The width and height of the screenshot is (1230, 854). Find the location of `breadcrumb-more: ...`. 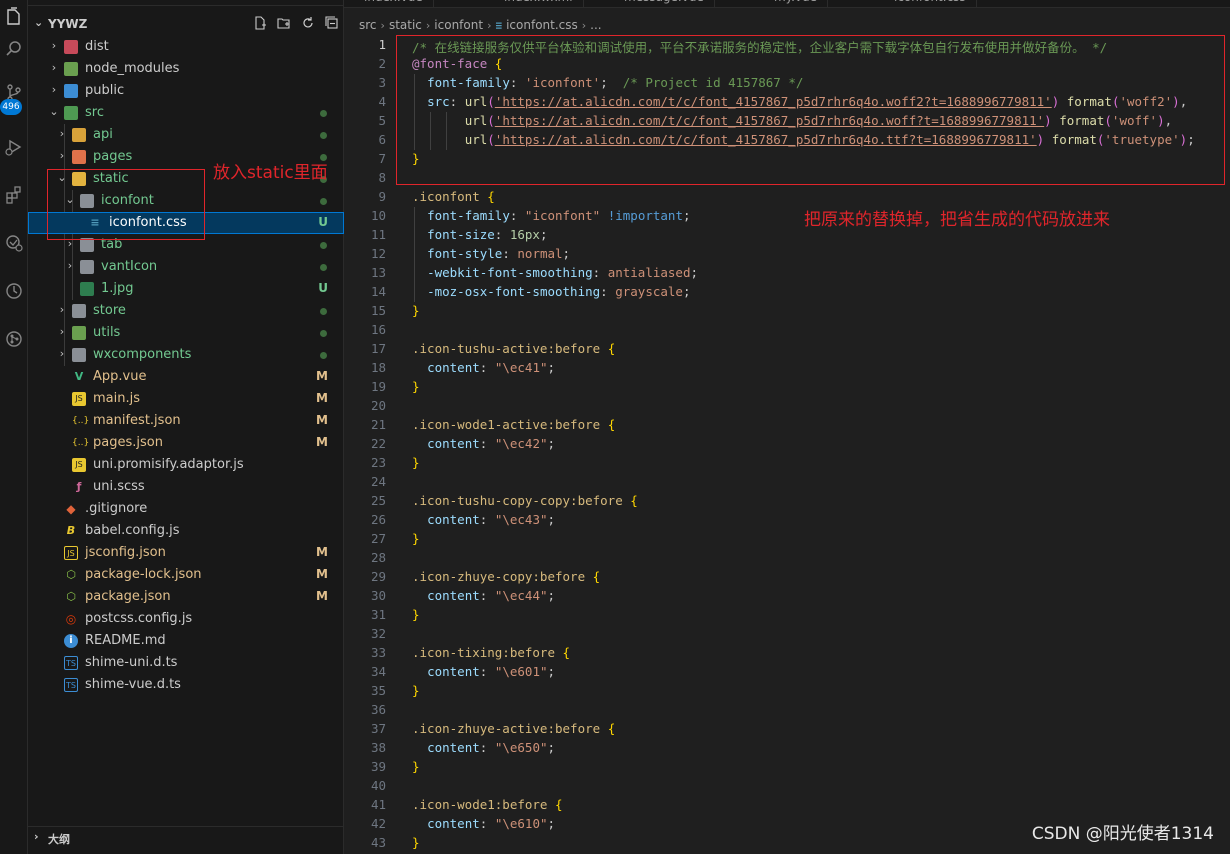

breadcrumb-more: ... is located at coordinates (595, 25).